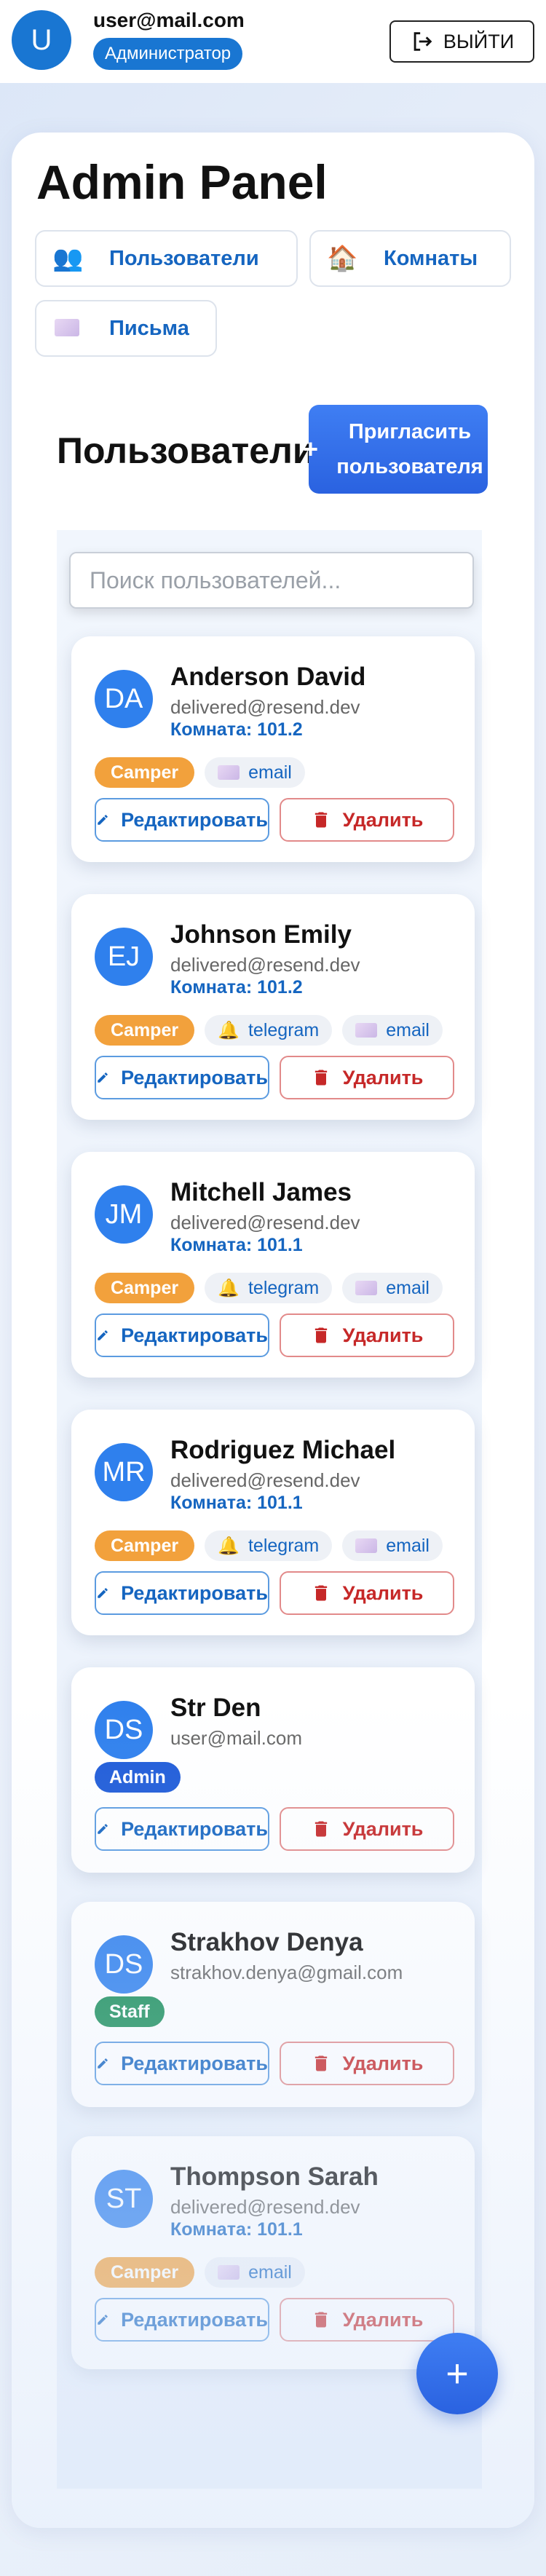 The width and height of the screenshot is (546, 2576). I want to click on invite-user-button: + Пригласить пользователя, so click(395, 449).